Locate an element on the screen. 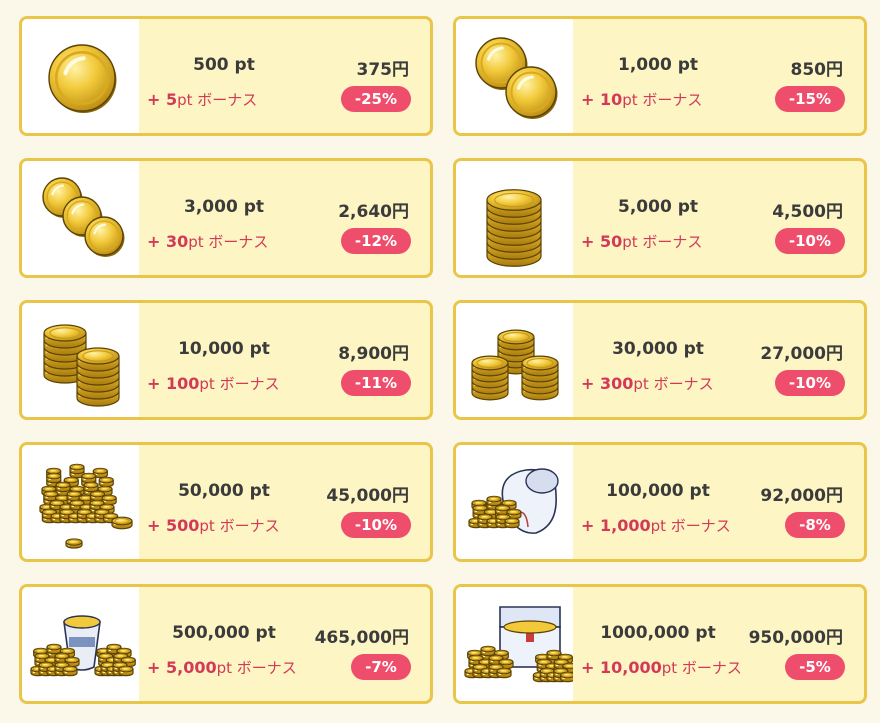 The width and height of the screenshot is (880, 723). package-card: 5,000 pt + 50pt ボーナス 4,500円 -10% is located at coordinates (660, 218).